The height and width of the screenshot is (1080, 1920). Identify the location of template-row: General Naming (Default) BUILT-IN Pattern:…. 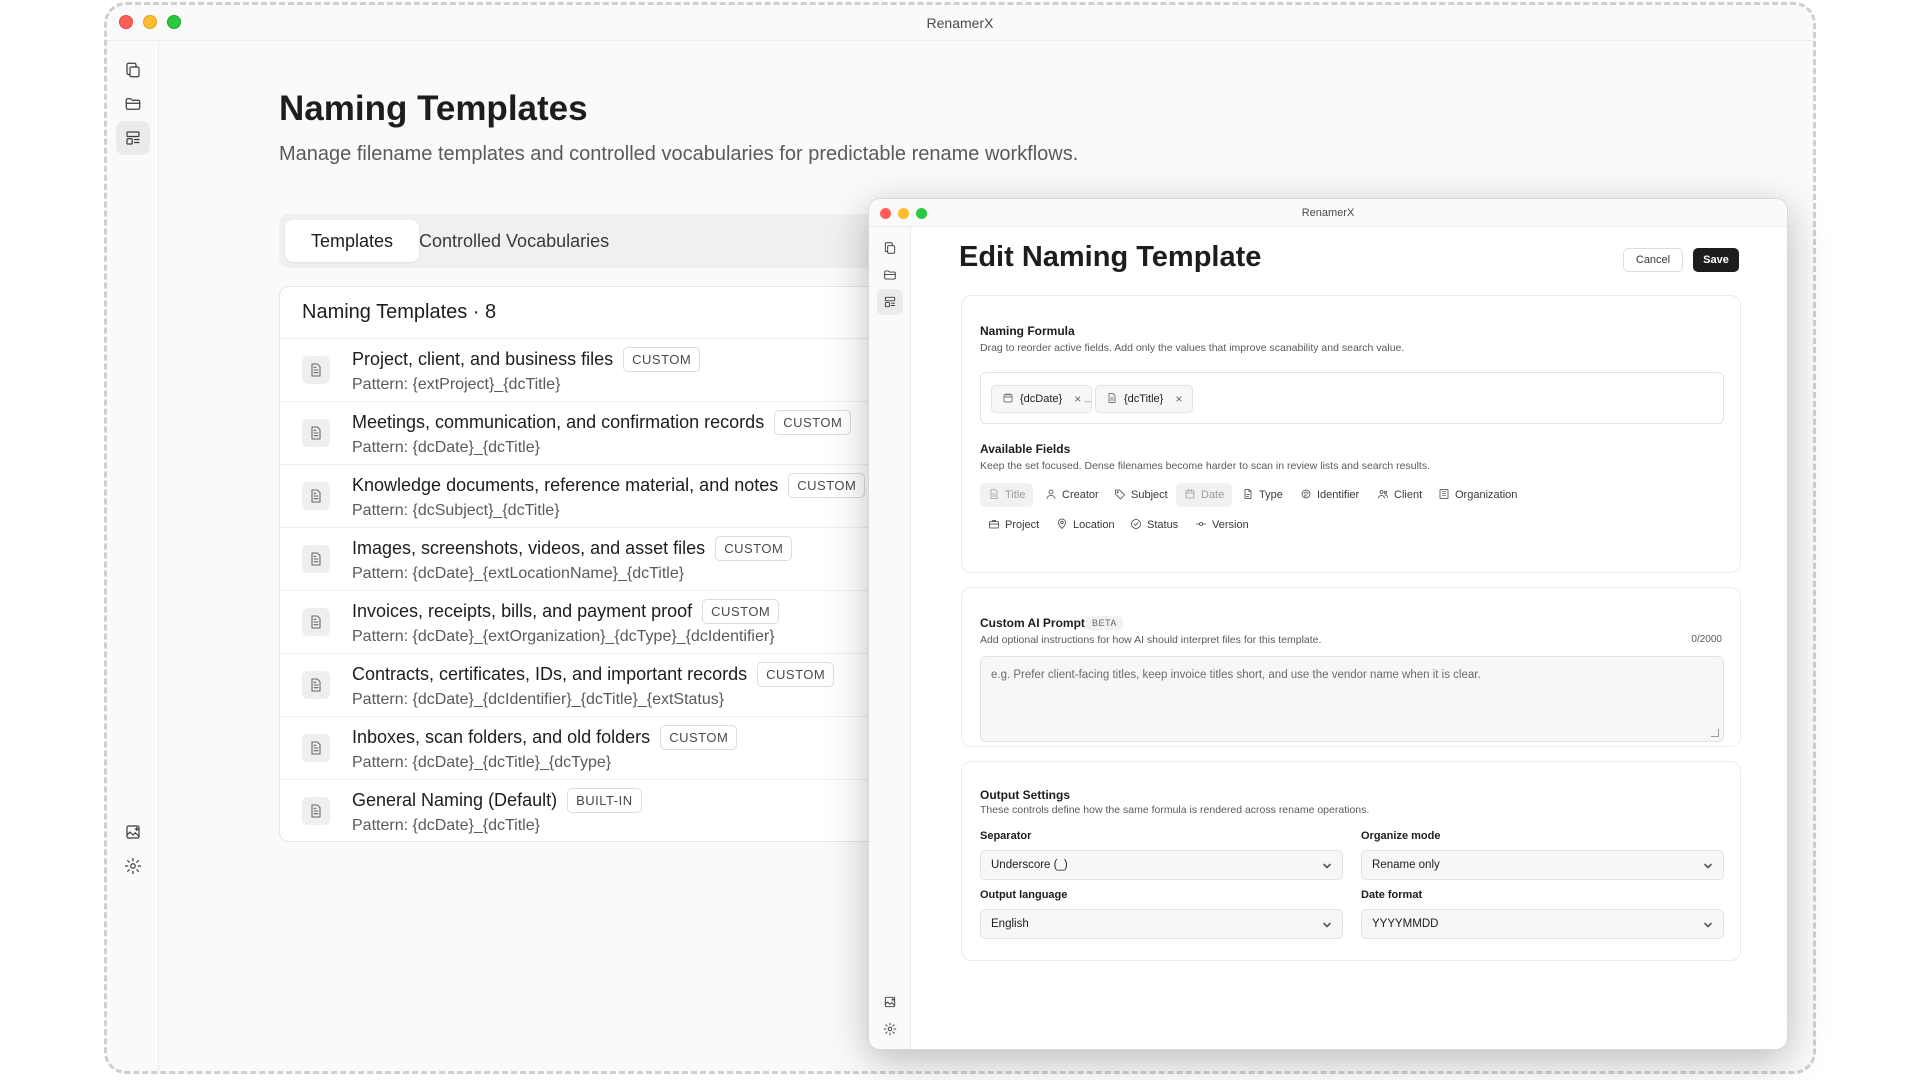
(609, 811).